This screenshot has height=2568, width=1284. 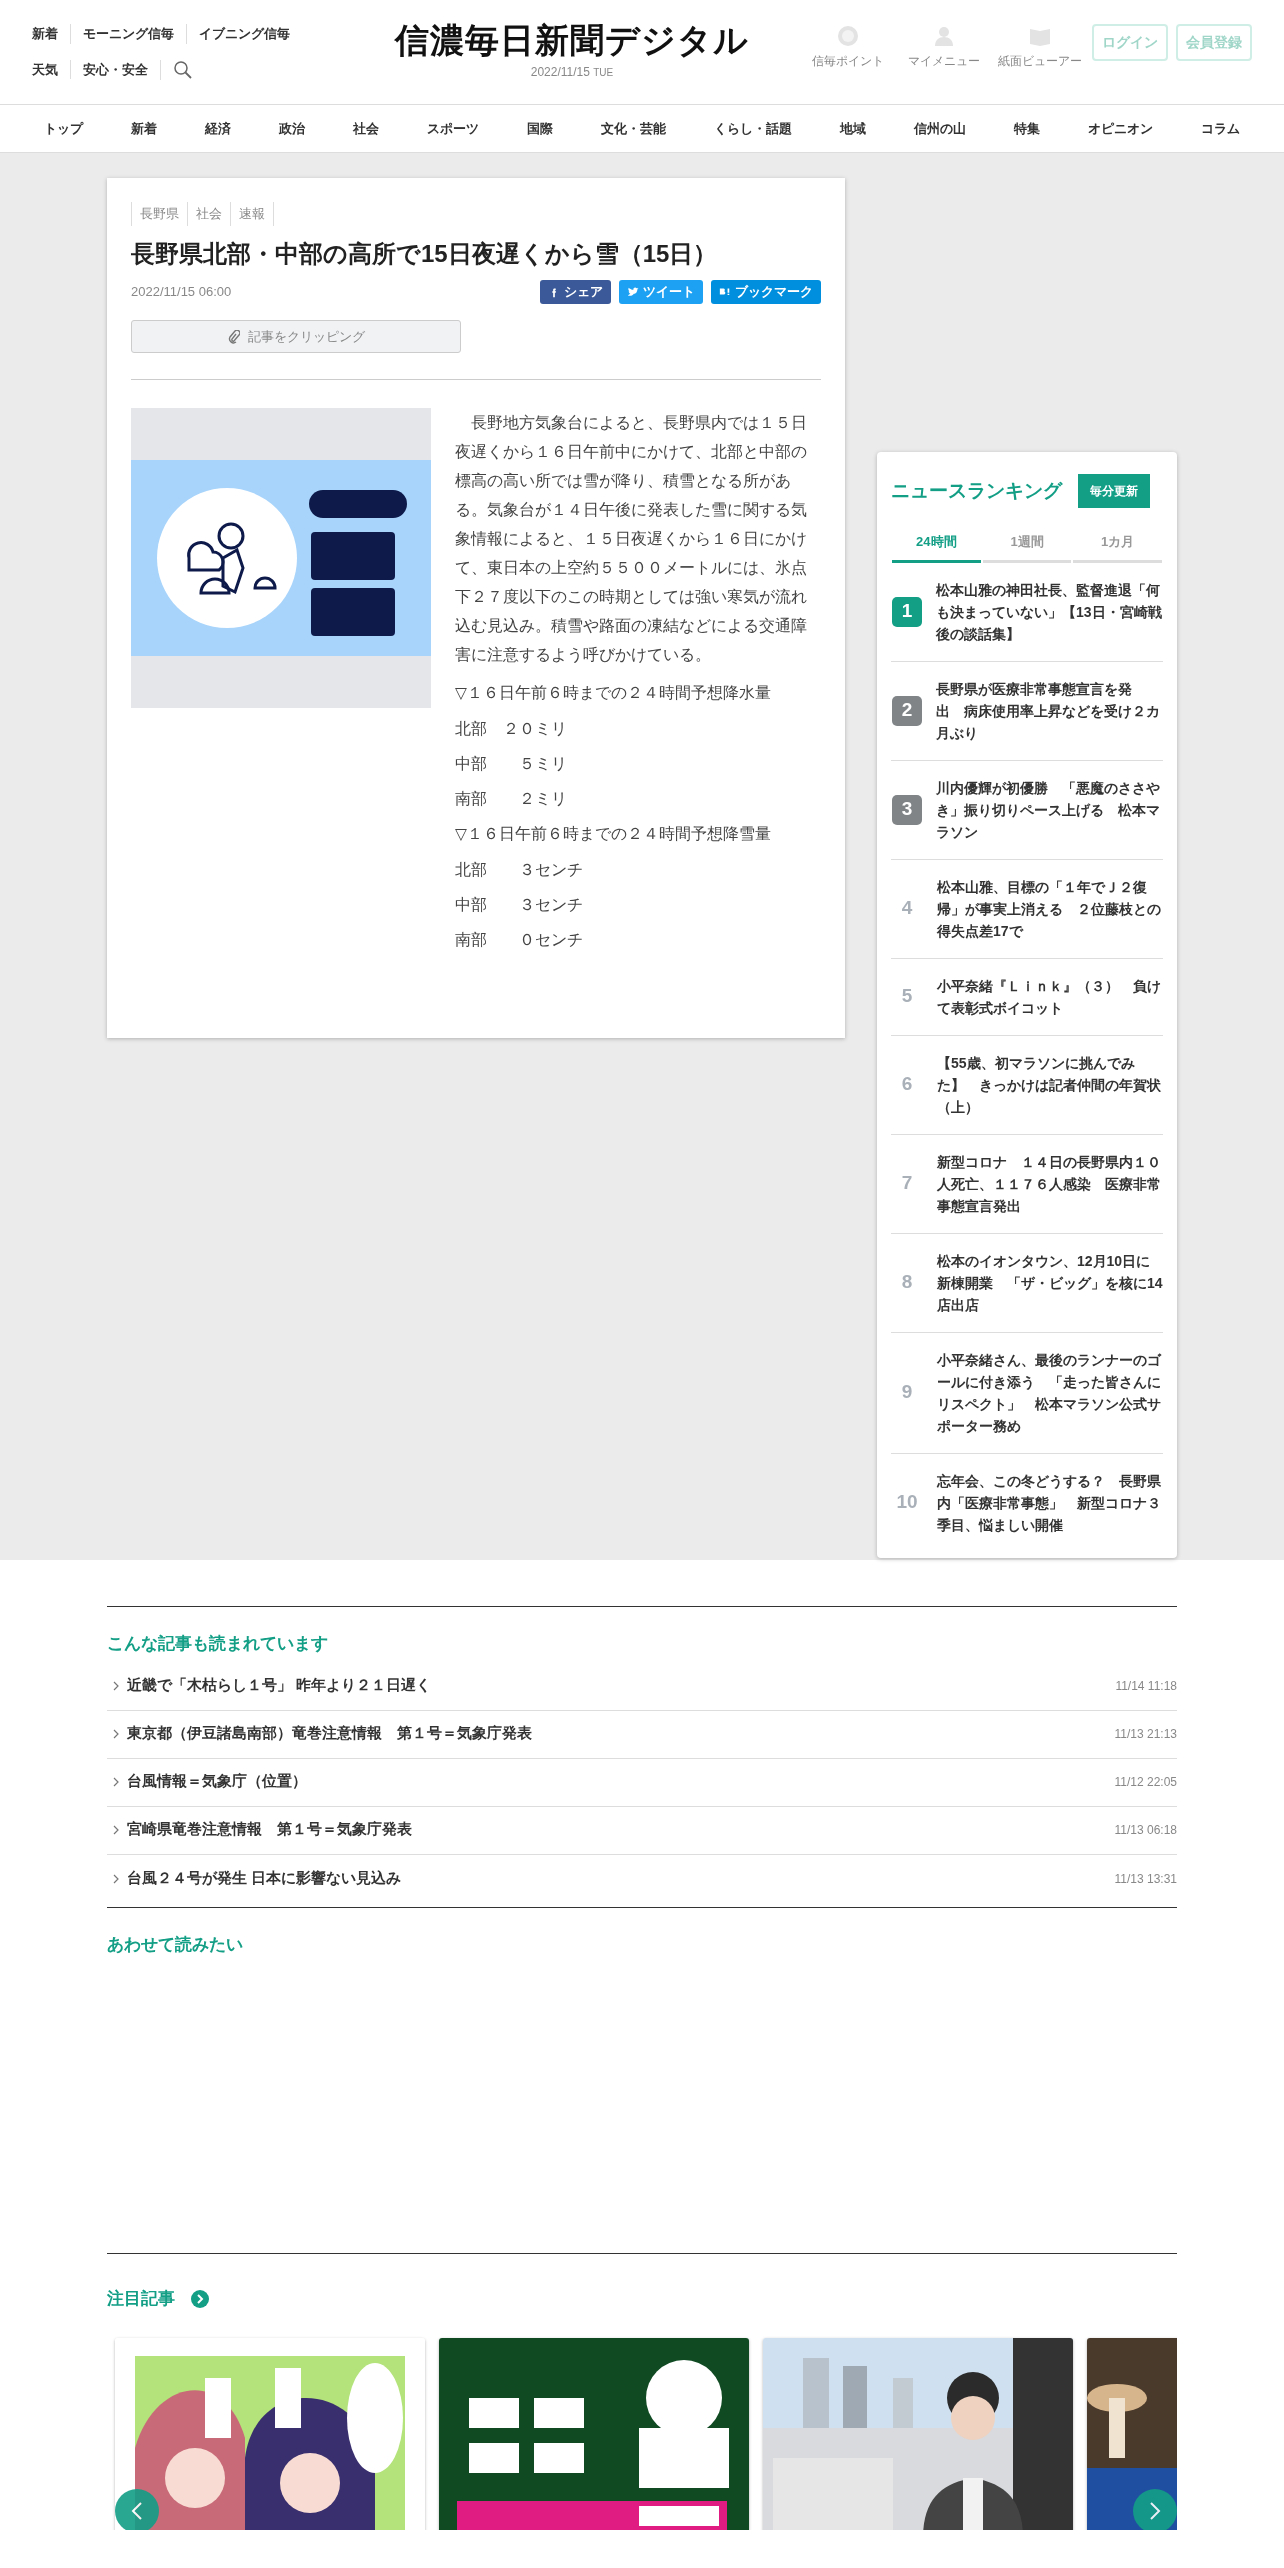 What do you see at coordinates (907, 710) in the screenshot?
I see `rank-badge: 2` at bounding box center [907, 710].